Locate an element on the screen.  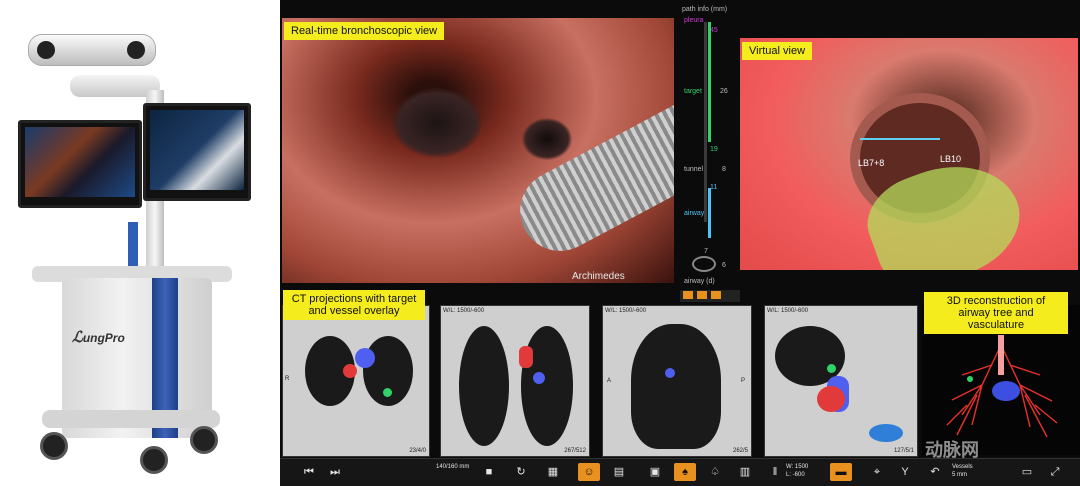
airway-num-6: 6 is located at coordinates (724, 265).